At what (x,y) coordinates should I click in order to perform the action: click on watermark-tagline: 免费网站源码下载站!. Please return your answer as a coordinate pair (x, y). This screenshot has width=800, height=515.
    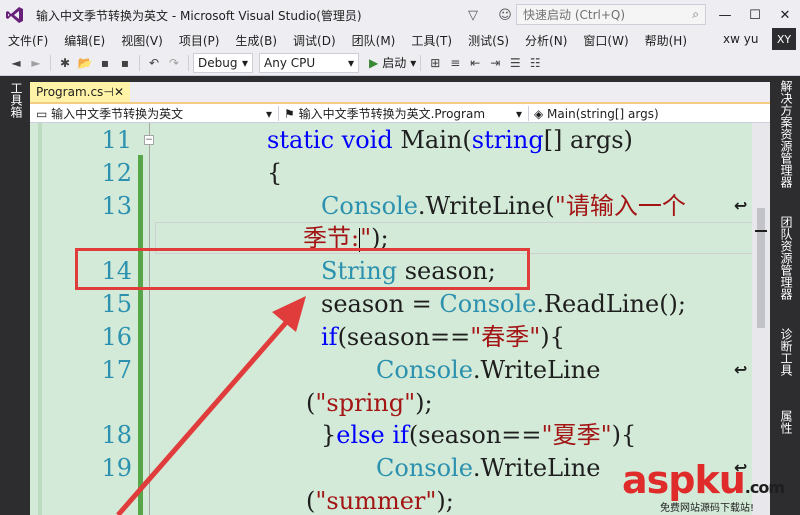
    Looking at the image, I should click on (707, 508).